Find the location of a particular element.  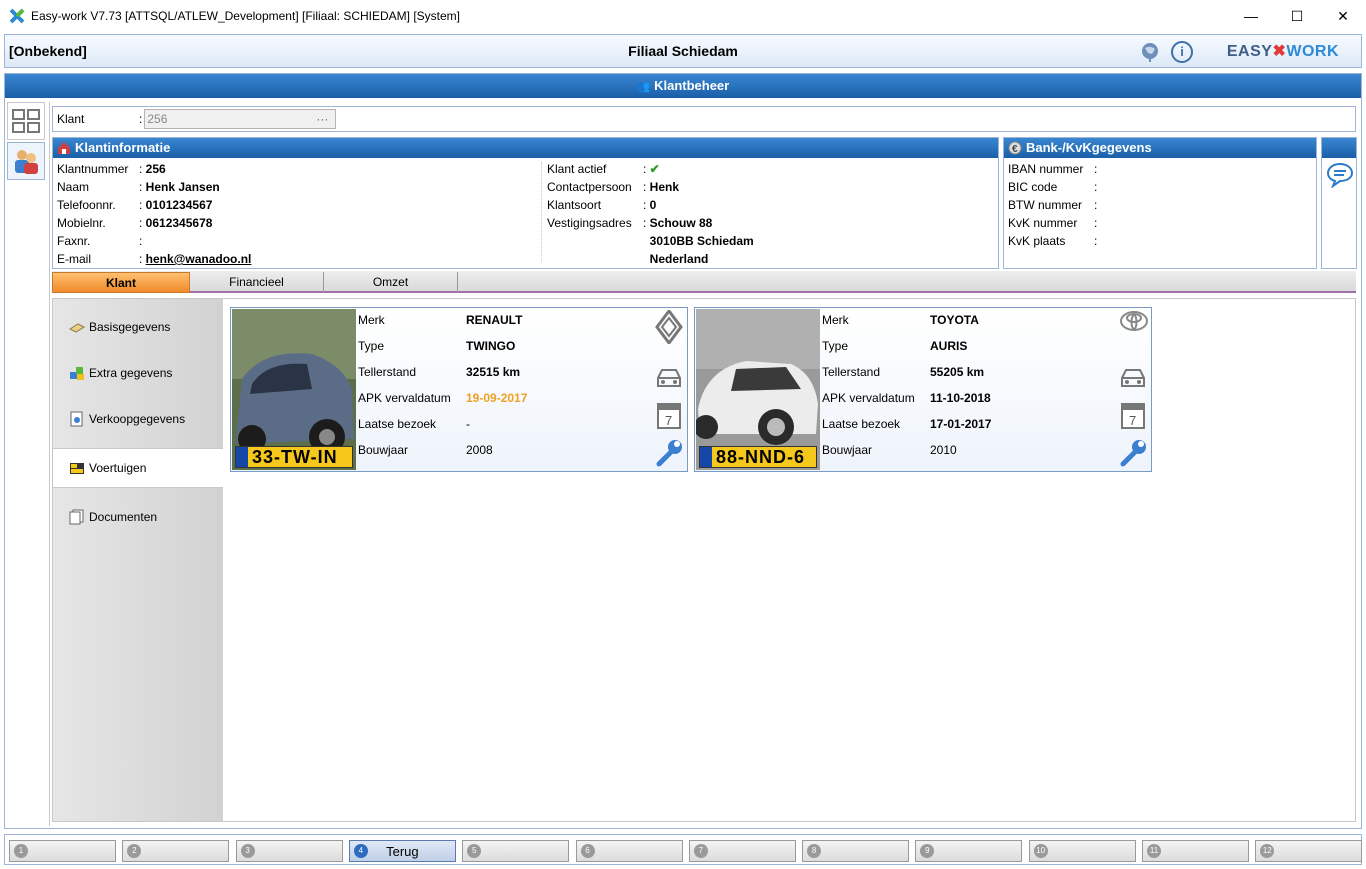

minimize-button: — is located at coordinates (1251, 16).